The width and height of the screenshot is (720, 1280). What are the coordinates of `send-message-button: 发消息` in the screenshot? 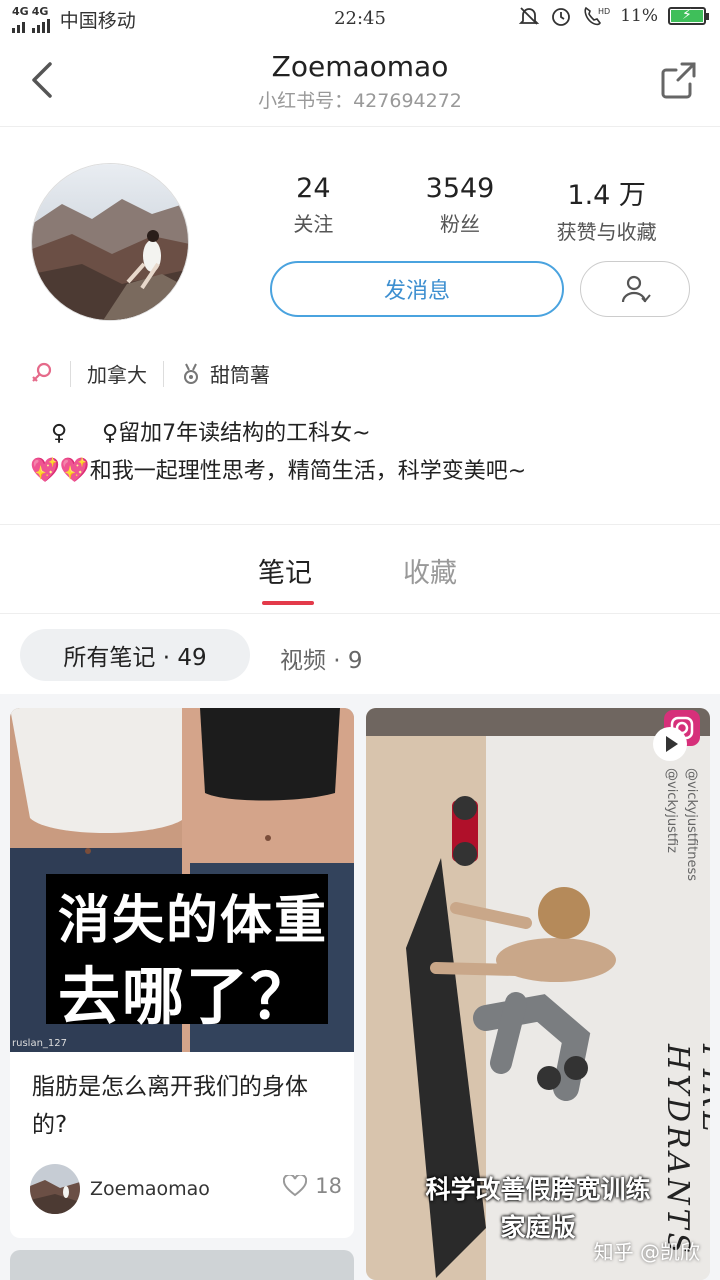 It's located at (417, 289).